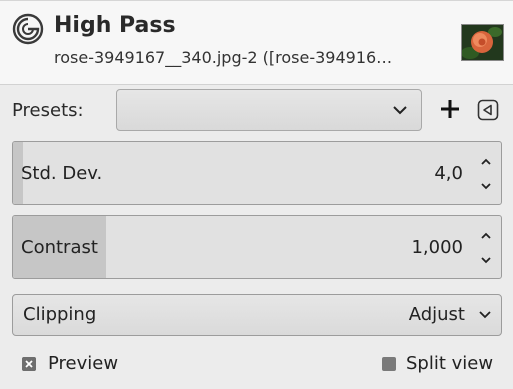 This screenshot has width=513, height=389. Describe the element at coordinates (450, 363) in the screenshot. I see `split-view-label: Split view` at that location.